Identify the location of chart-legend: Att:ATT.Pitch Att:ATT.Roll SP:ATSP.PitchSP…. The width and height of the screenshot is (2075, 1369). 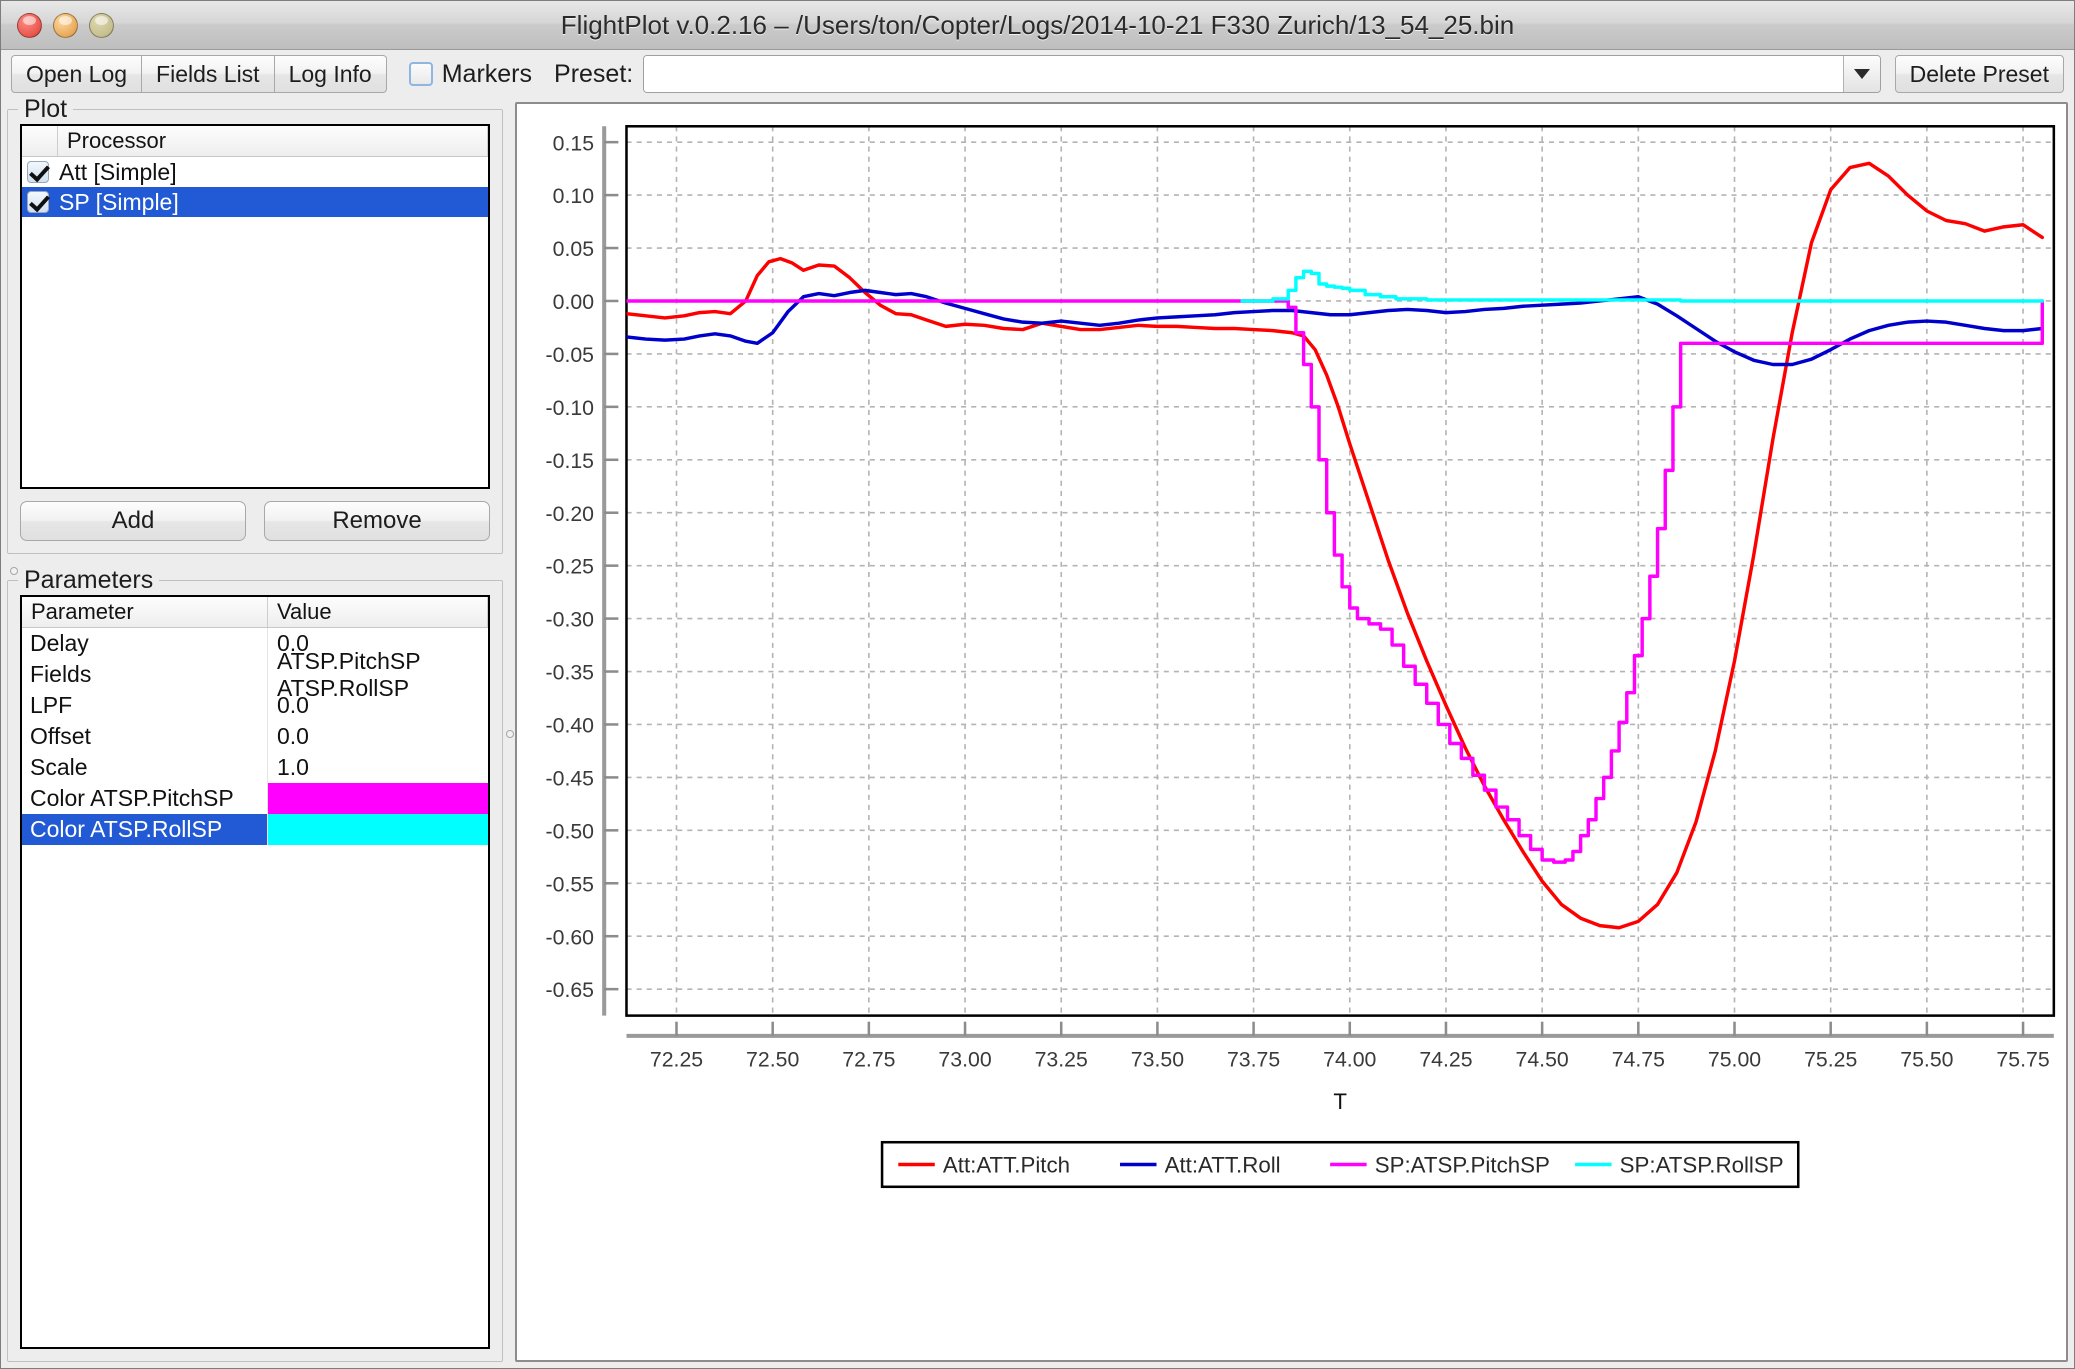
(1340, 1164).